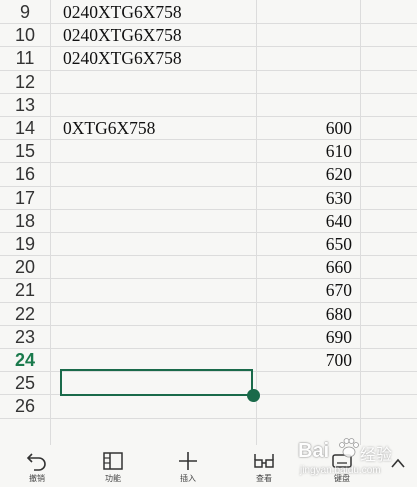 Image resolution: width=417 pixels, height=487 pixels. What do you see at coordinates (25, 58) in the screenshot?
I see `row-number: 11` at bounding box center [25, 58].